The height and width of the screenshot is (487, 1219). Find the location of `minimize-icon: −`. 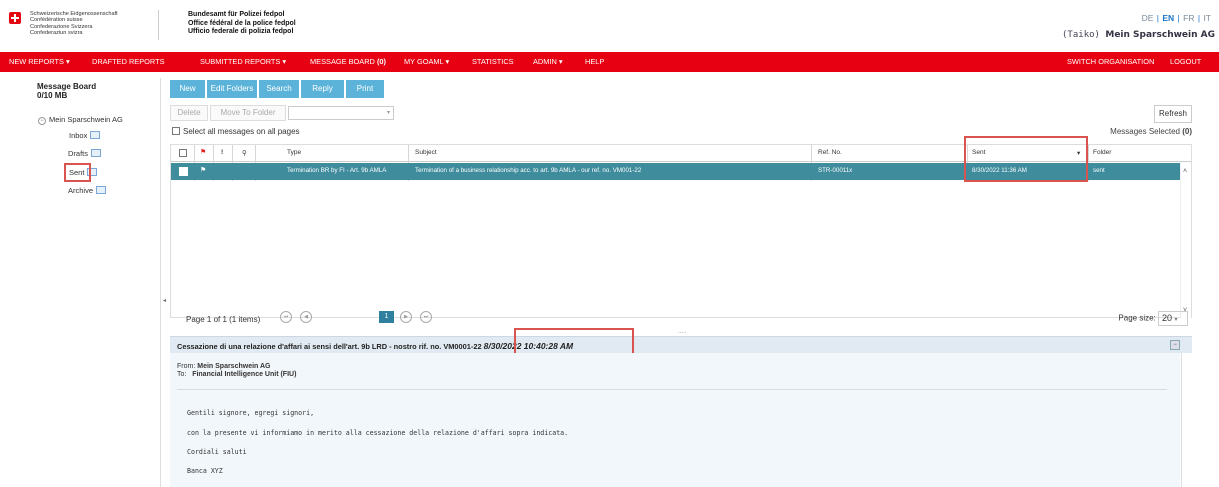

minimize-icon: − is located at coordinates (1175, 345).